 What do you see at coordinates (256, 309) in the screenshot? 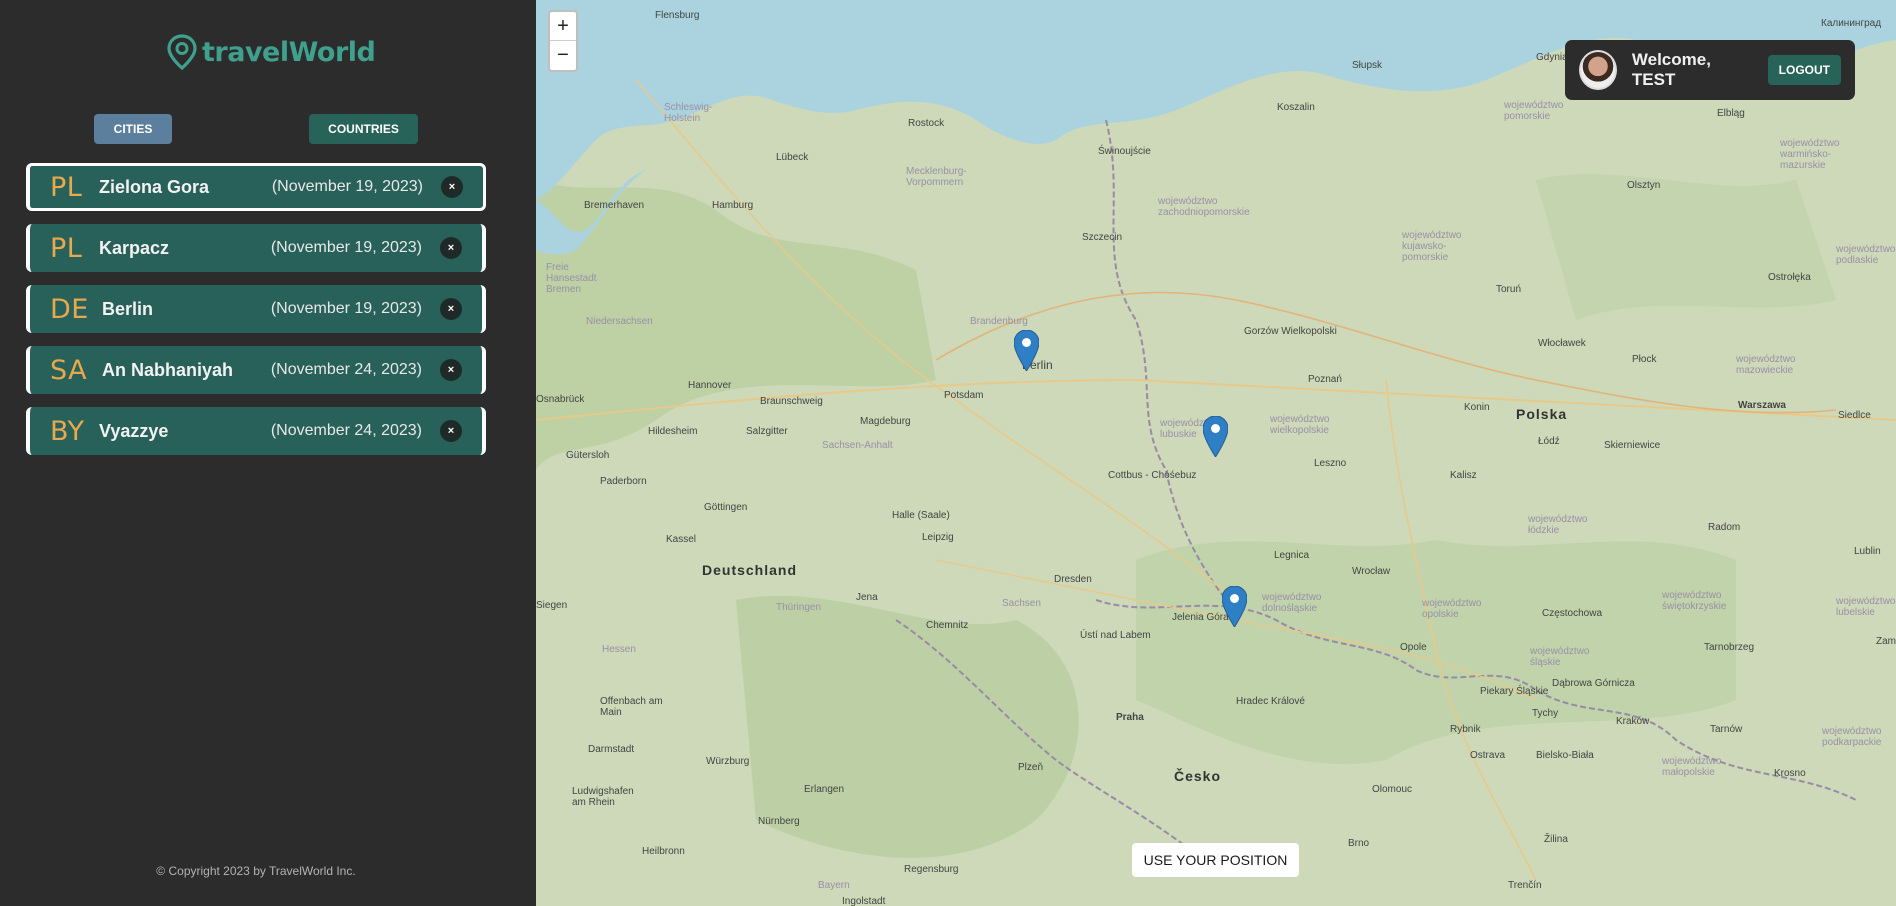
I see `city-item: DE Berlin (November 19, 2023) ×` at bounding box center [256, 309].